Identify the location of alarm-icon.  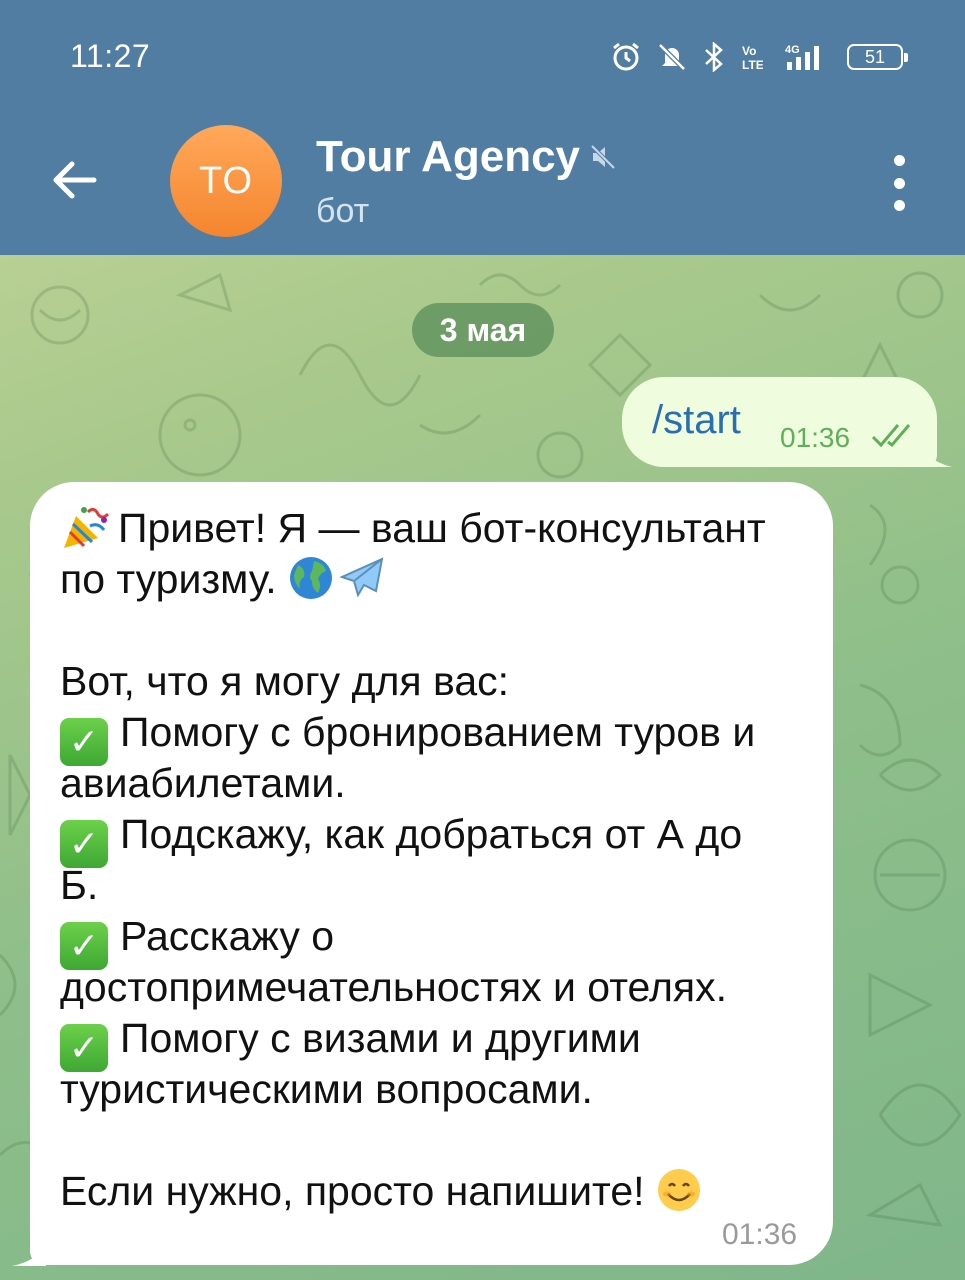
(626, 57).